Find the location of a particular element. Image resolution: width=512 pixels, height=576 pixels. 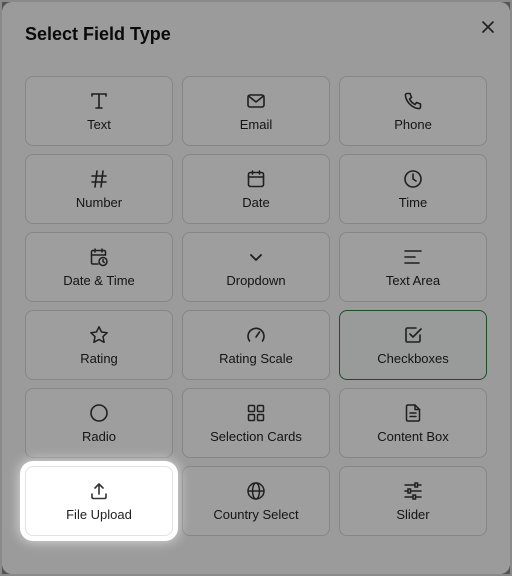

field-type-date-time: Date & Time is located at coordinates (99, 267).